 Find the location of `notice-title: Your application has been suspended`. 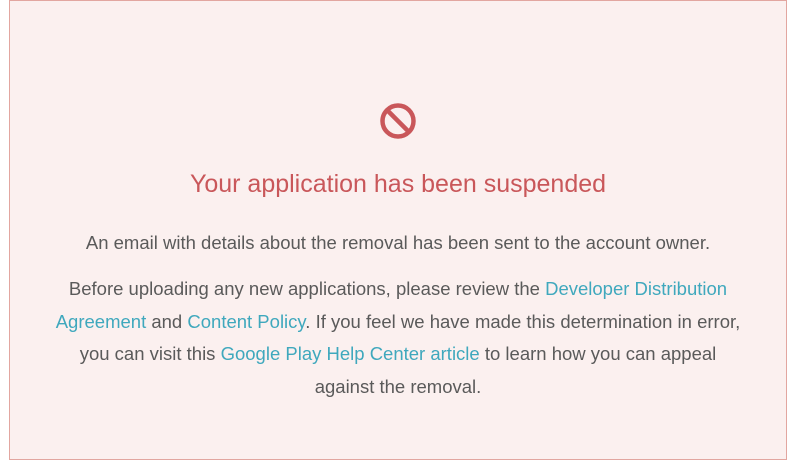

notice-title: Your application has been suspended is located at coordinates (398, 184).